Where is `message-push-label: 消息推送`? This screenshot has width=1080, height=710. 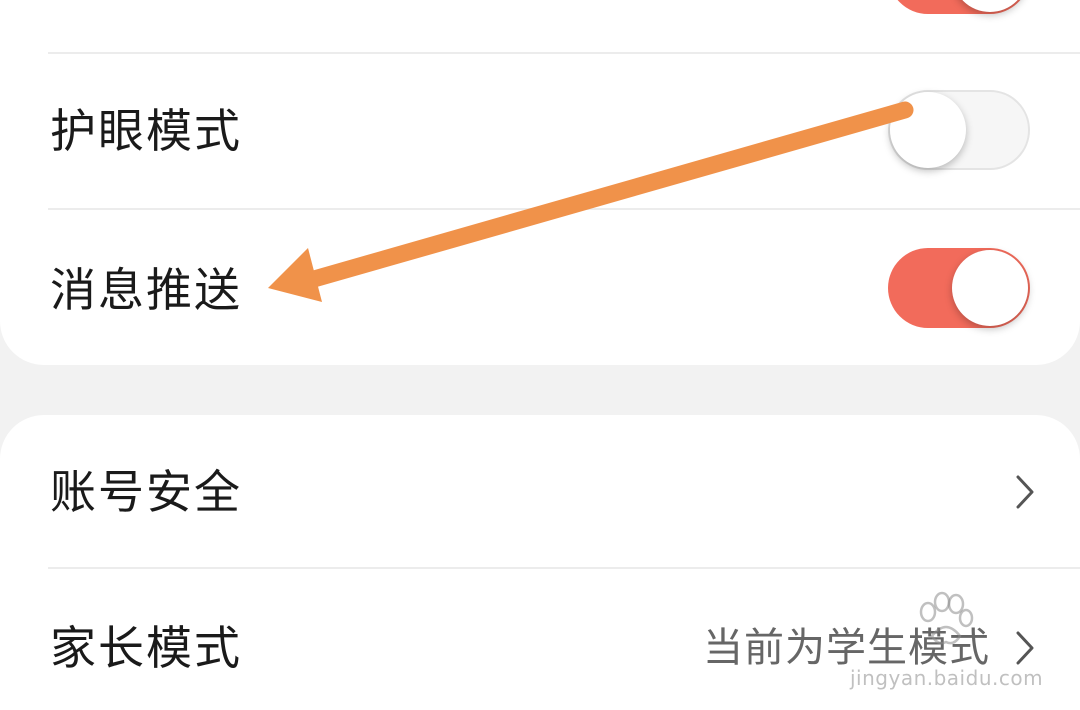
message-push-label: 消息推送 is located at coordinates (146, 290).